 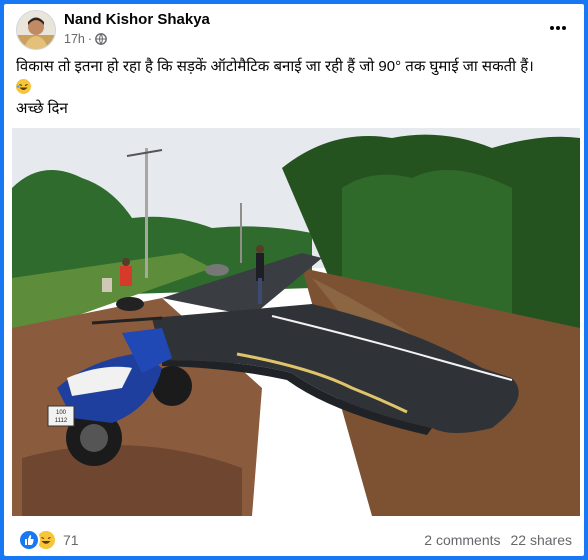 I want to click on author-avatar, so click(x=36, y=30).